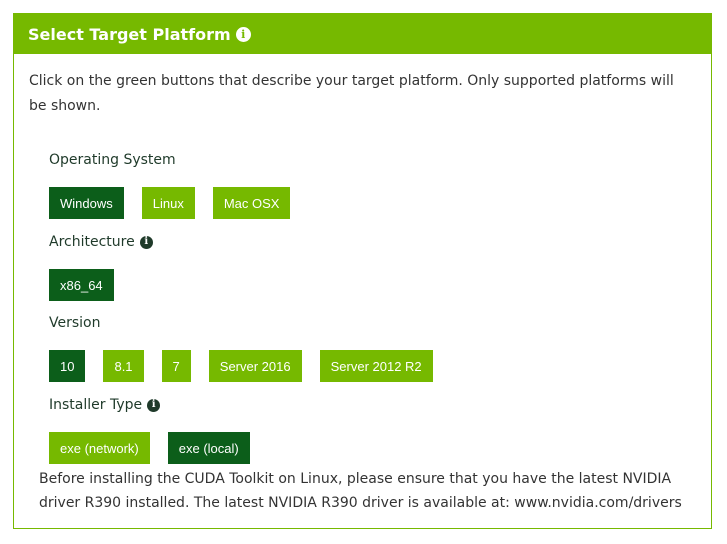  I want to click on installer-option-exe-local: exe (local), so click(208, 448).